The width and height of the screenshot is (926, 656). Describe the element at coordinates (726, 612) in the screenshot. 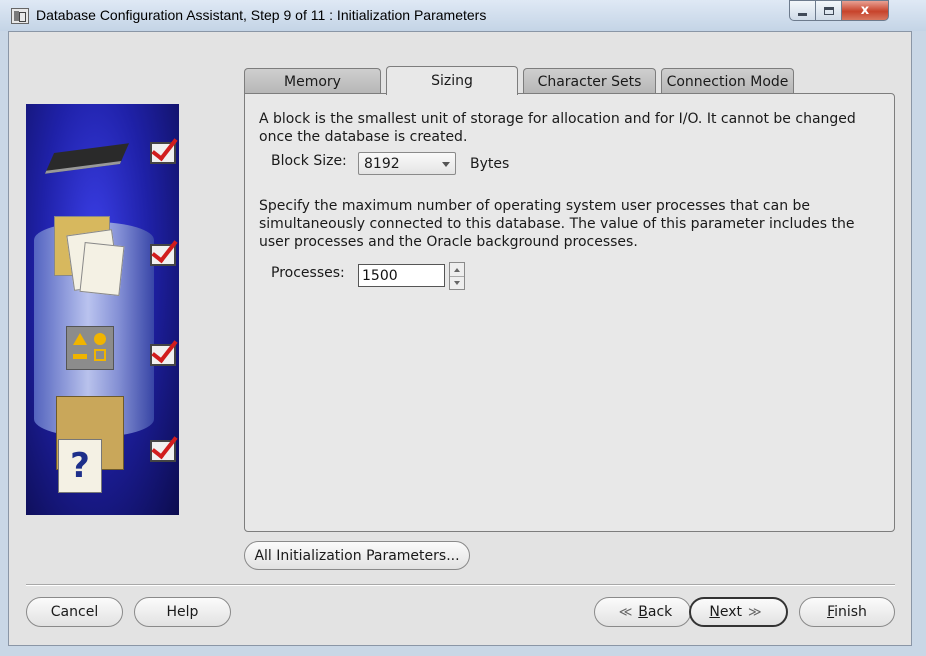

I see `next-label: Next` at that location.